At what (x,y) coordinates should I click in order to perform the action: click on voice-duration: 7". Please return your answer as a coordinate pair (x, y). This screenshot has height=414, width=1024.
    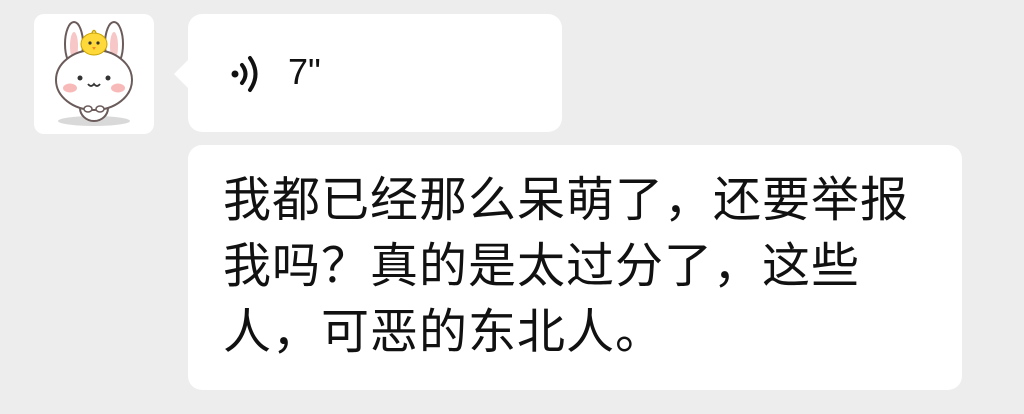
    Looking at the image, I should click on (304, 71).